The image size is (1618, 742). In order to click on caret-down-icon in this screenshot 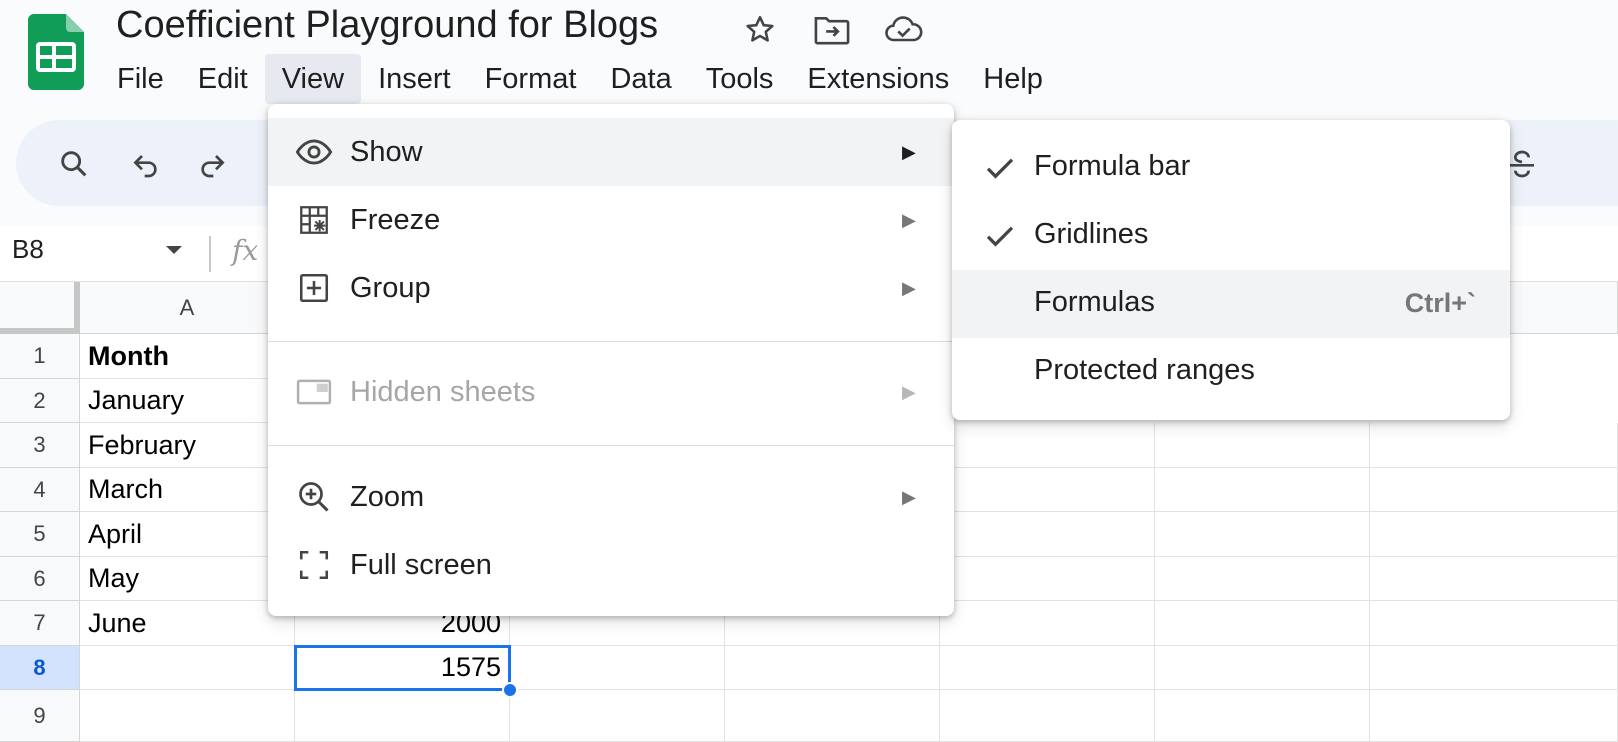, I will do `click(174, 250)`.